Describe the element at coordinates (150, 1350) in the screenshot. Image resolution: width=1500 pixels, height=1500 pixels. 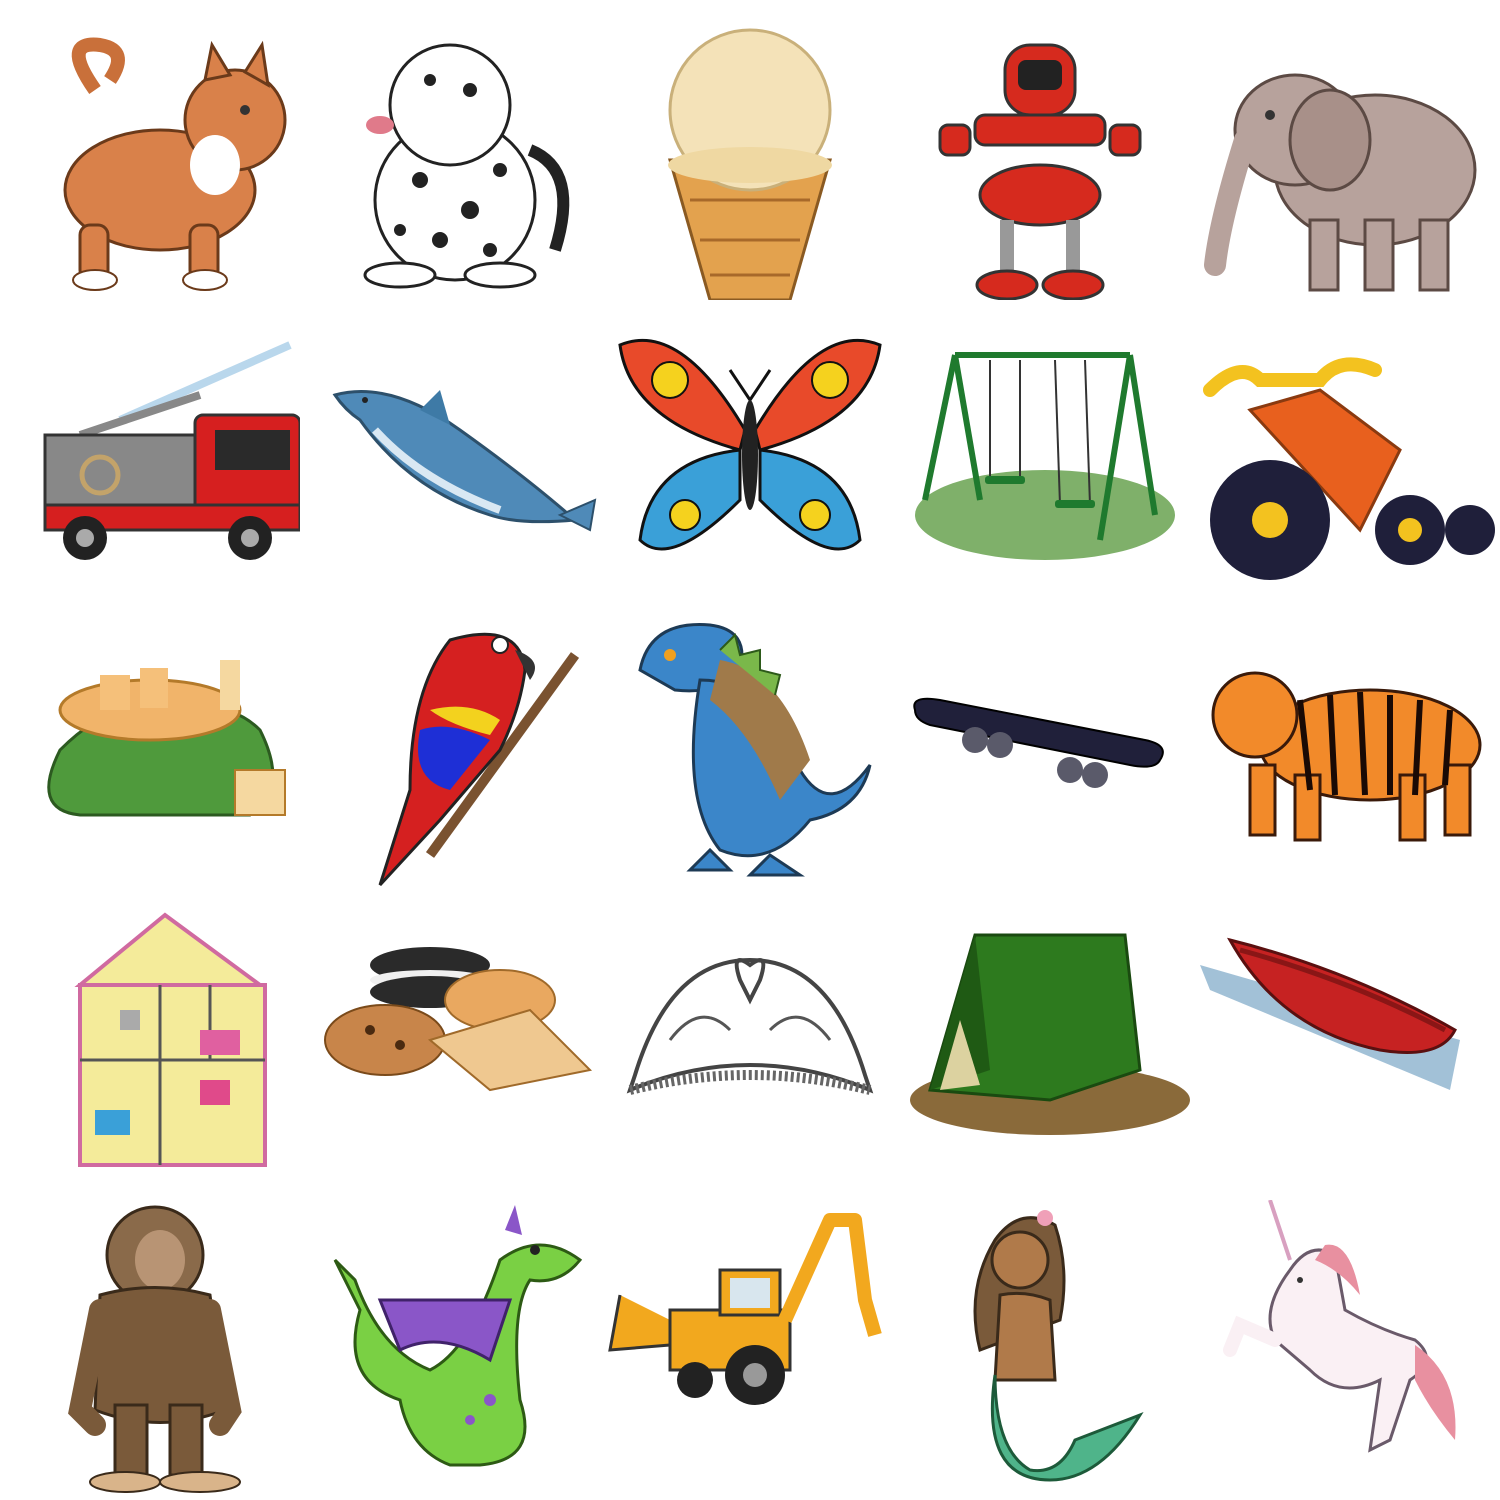
I see `bigfoot-icon` at that location.